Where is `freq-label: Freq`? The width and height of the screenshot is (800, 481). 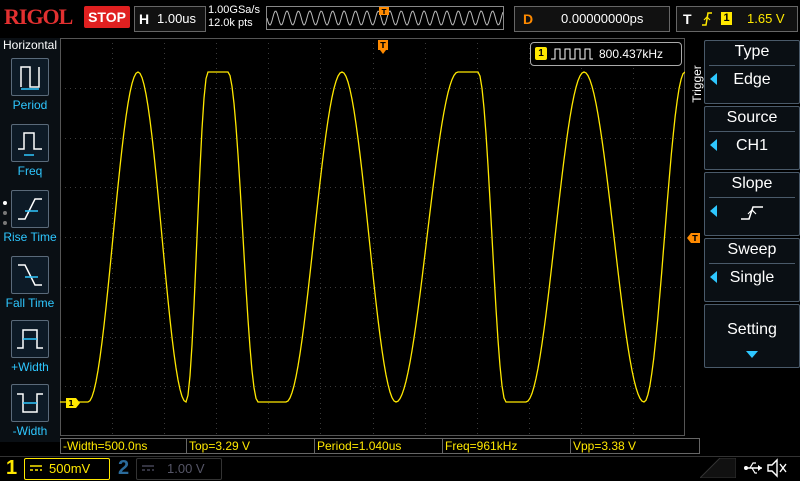
freq-label: Freq is located at coordinates (30, 171).